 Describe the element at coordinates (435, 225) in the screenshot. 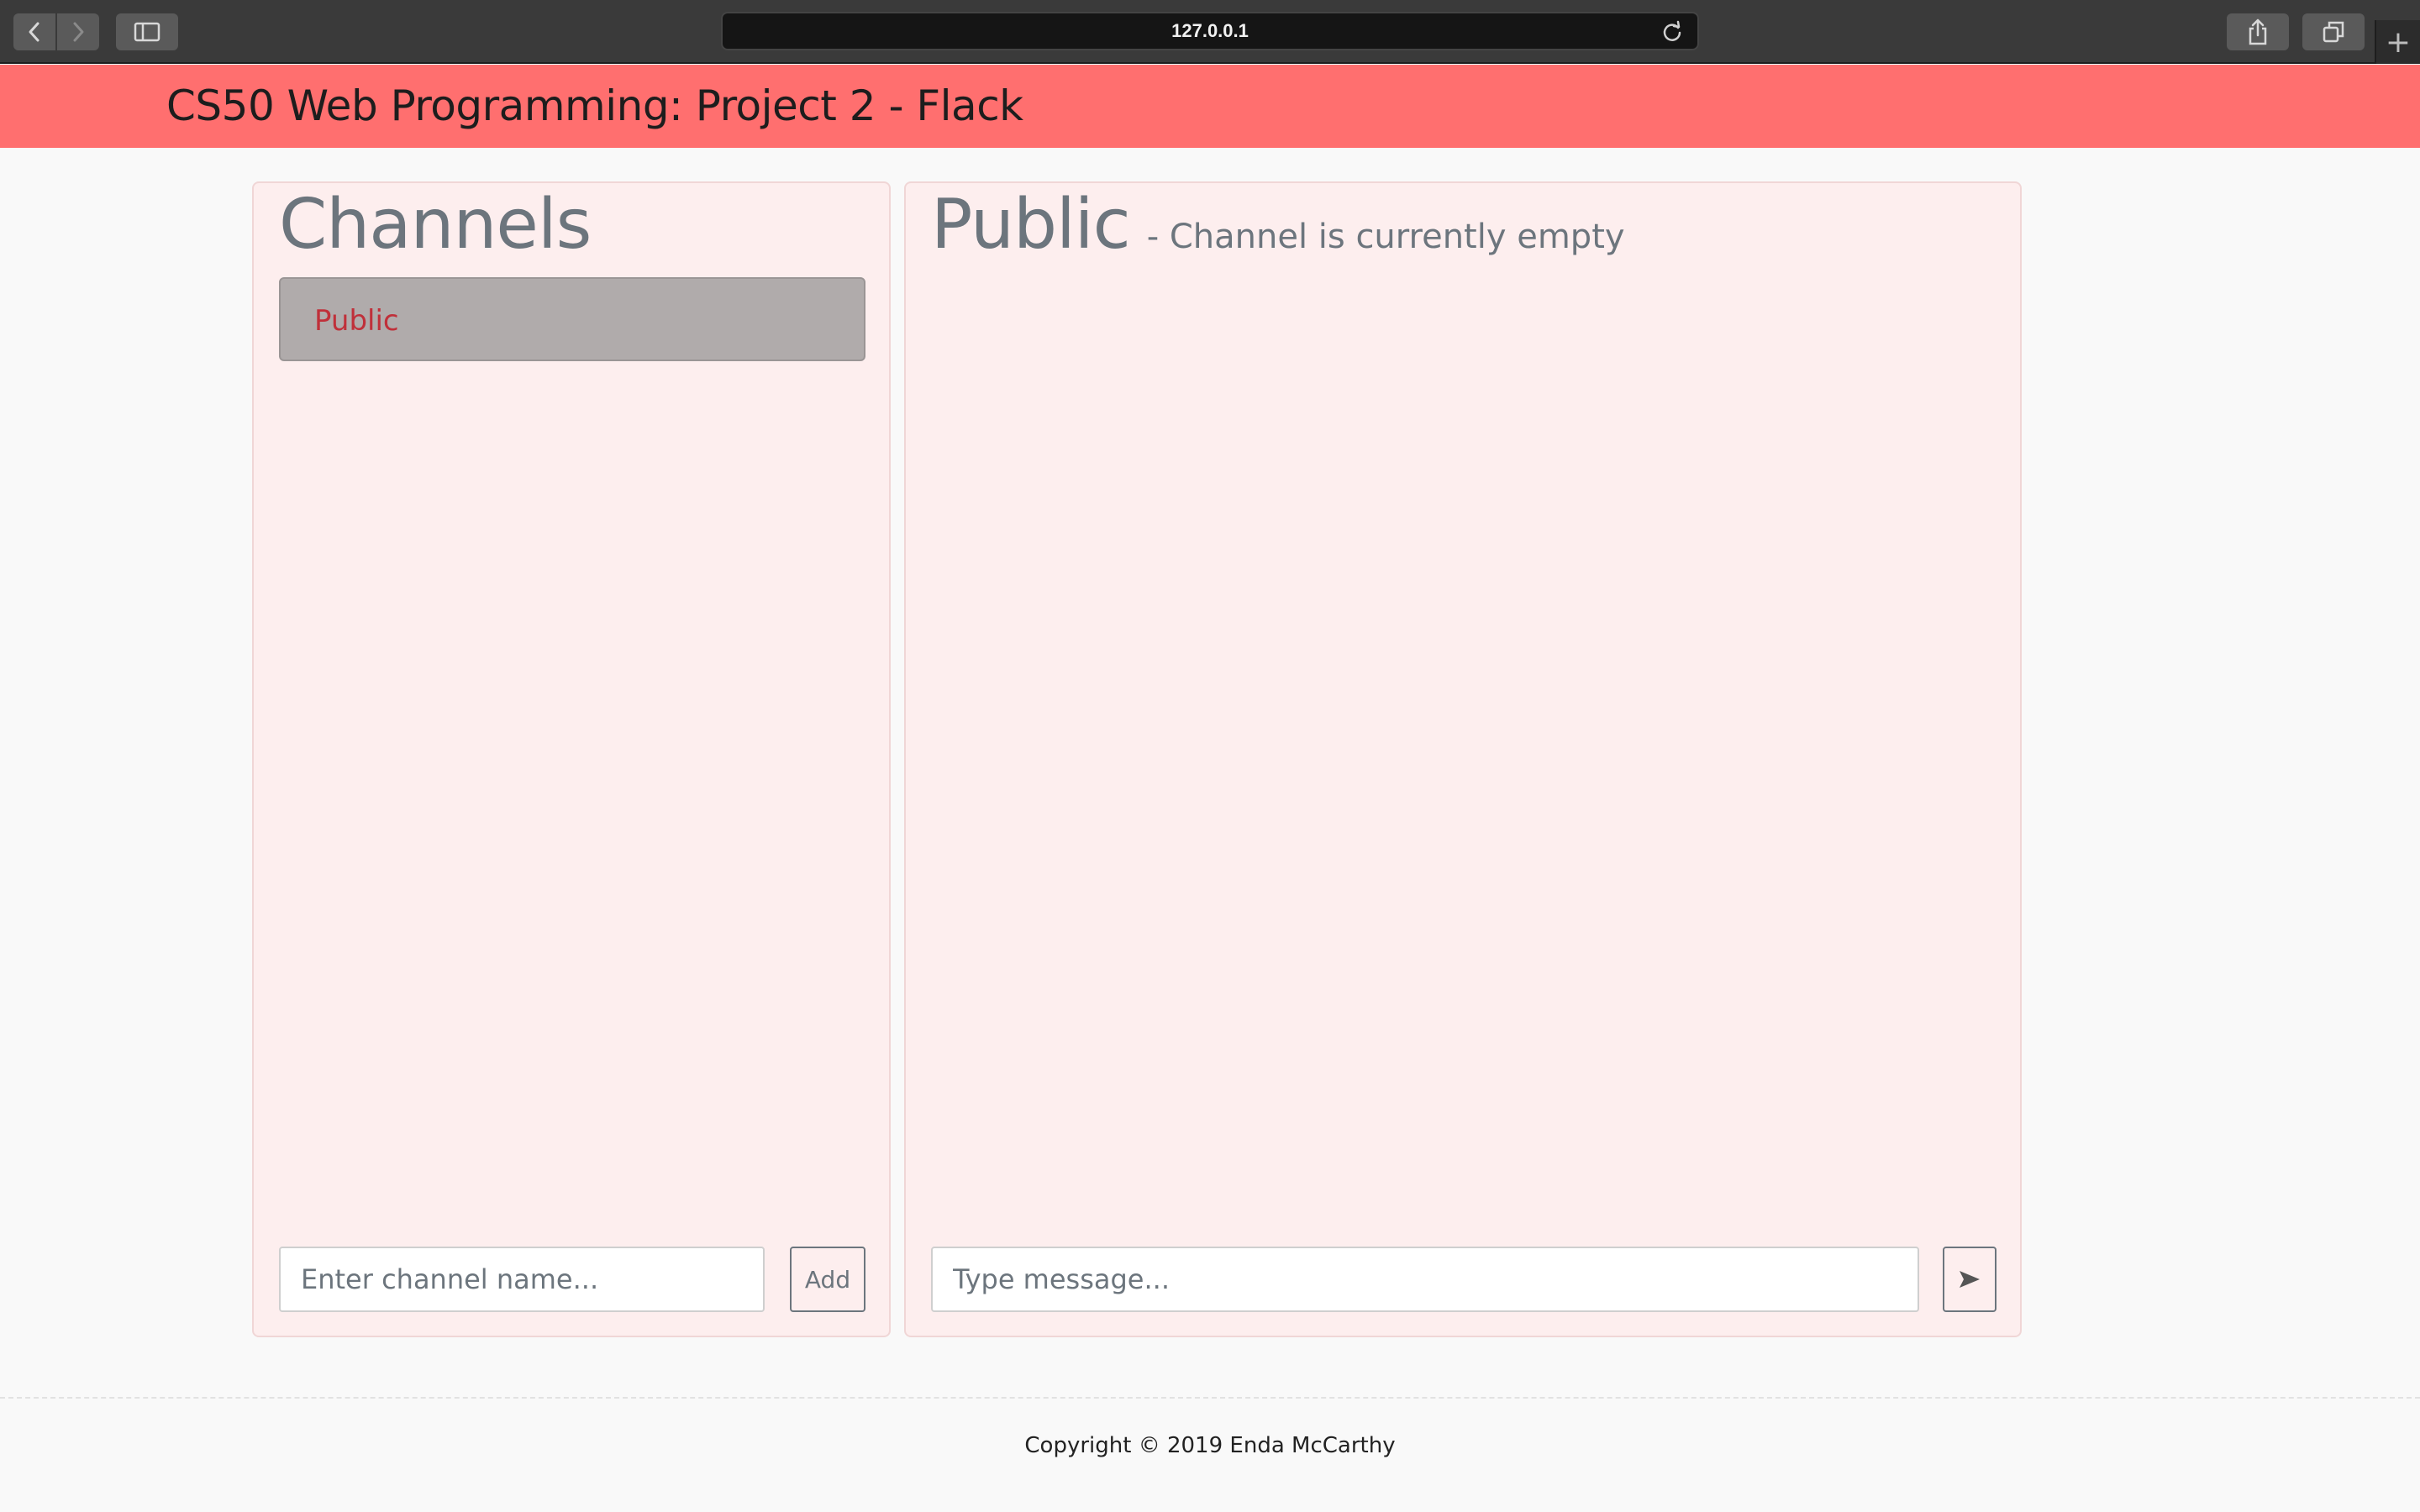

I see `channels-heading: Channels` at that location.